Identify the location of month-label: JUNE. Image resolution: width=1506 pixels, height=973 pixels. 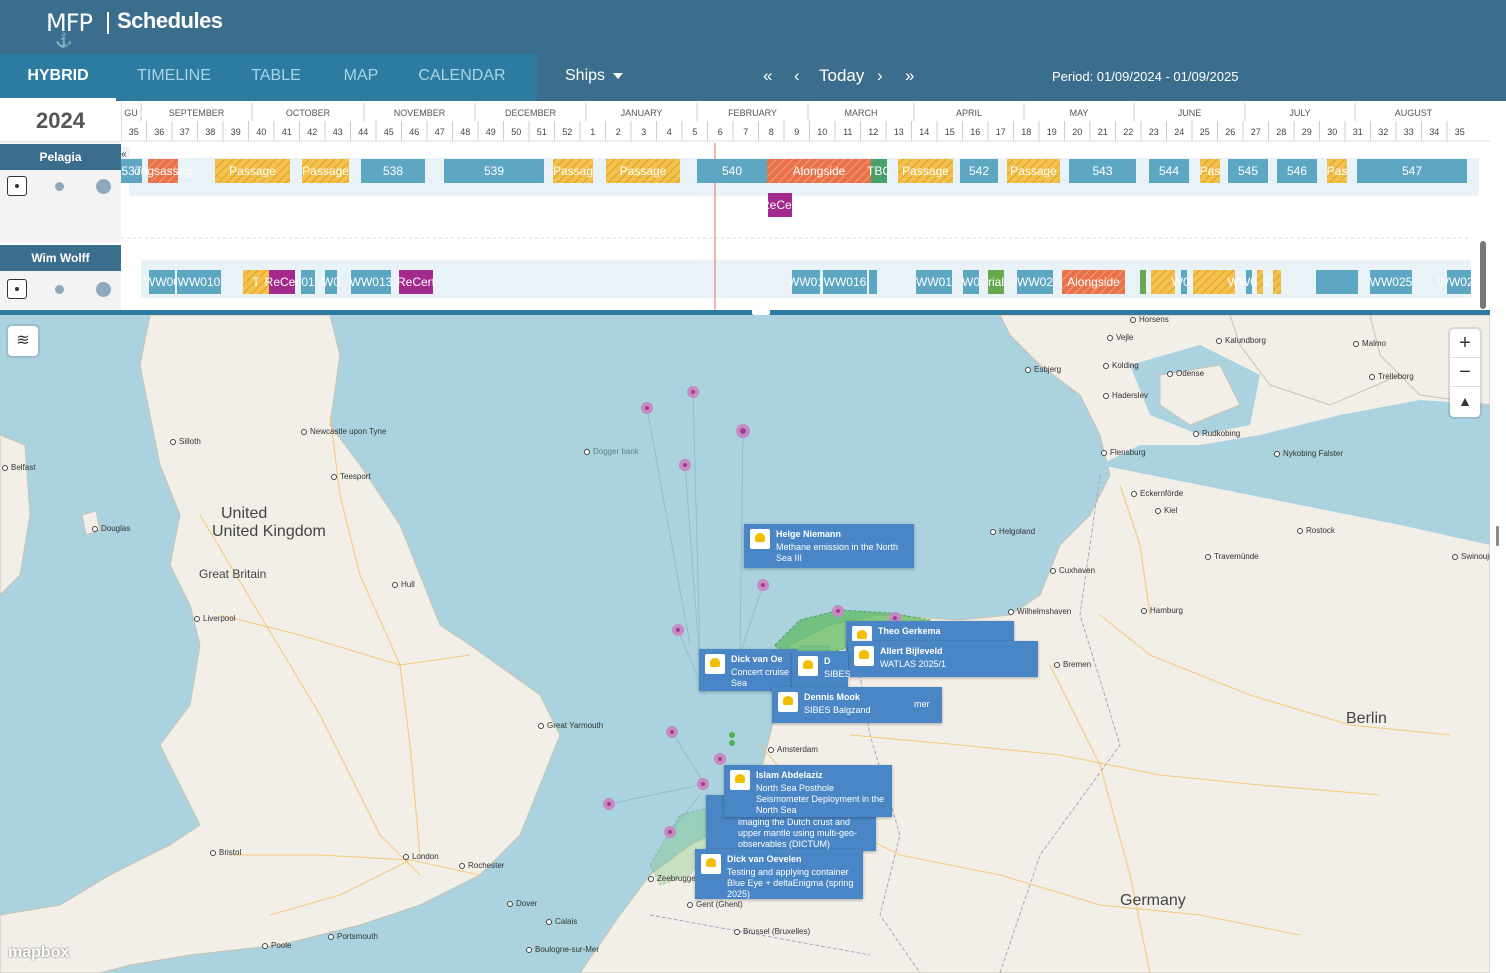
(1190, 113).